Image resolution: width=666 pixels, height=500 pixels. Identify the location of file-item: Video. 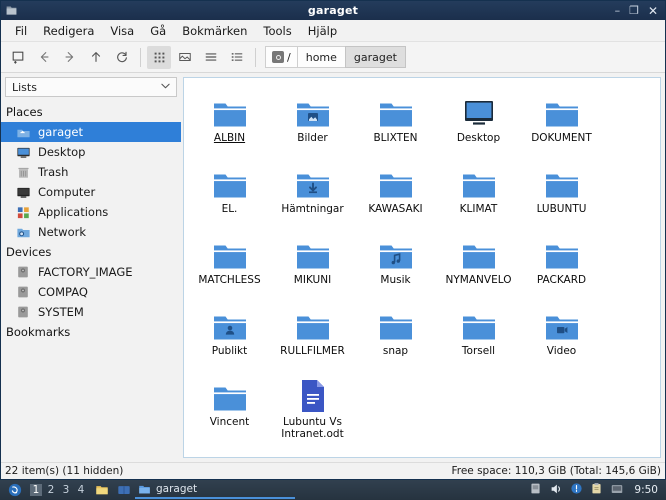
(561, 336).